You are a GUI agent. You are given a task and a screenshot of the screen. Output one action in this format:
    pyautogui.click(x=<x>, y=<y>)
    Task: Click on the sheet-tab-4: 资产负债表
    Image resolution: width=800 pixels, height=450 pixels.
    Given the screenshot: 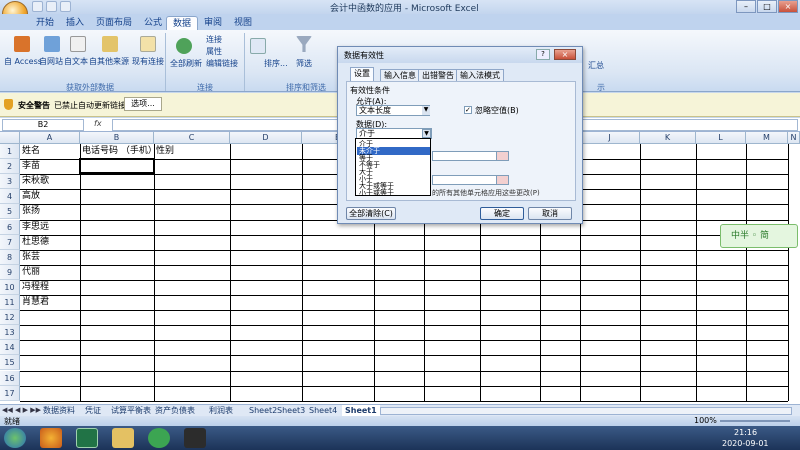 What is the action you would take?
    pyautogui.click(x=175, y=410)
    